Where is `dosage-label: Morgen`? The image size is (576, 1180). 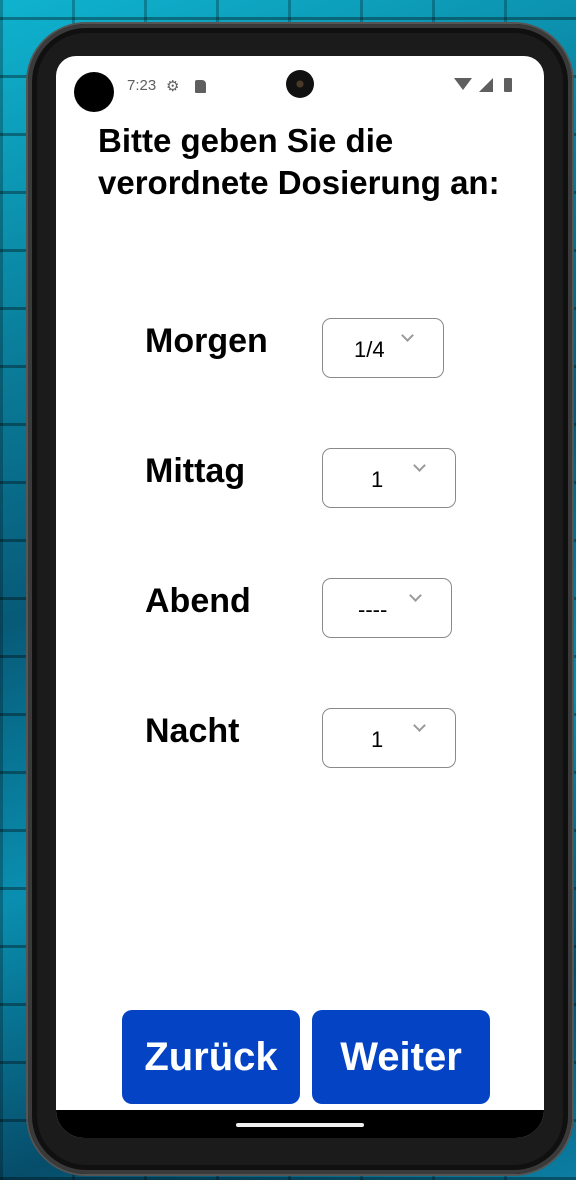 dosage-label: Morgen is located at coordinates (206, 341).